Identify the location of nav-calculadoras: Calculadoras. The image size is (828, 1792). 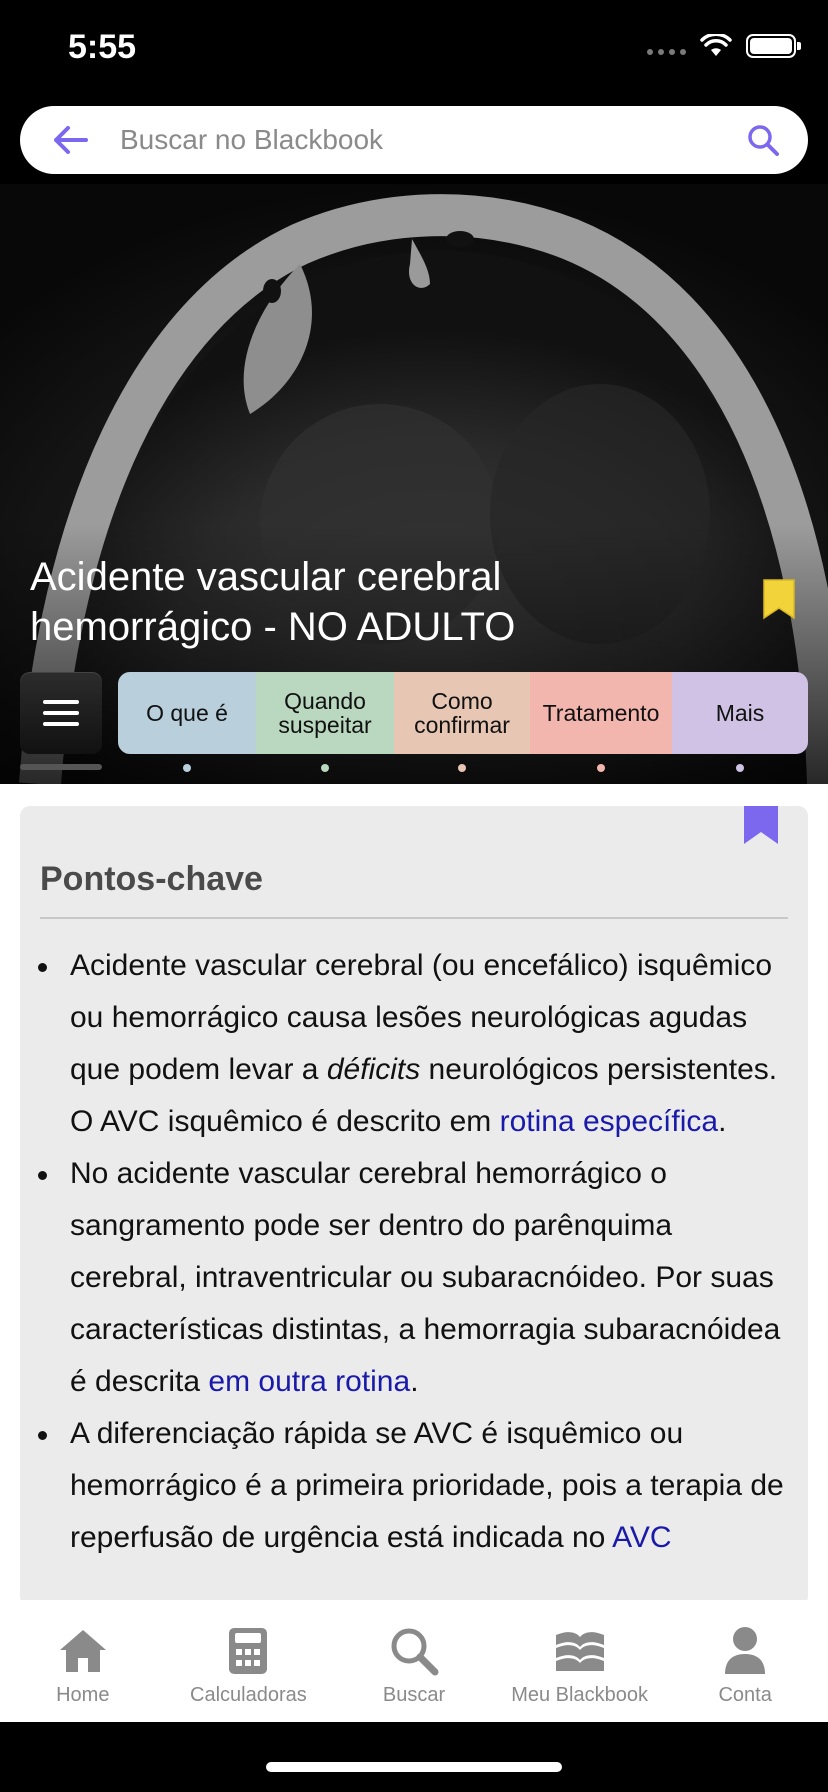
(249, 1661).